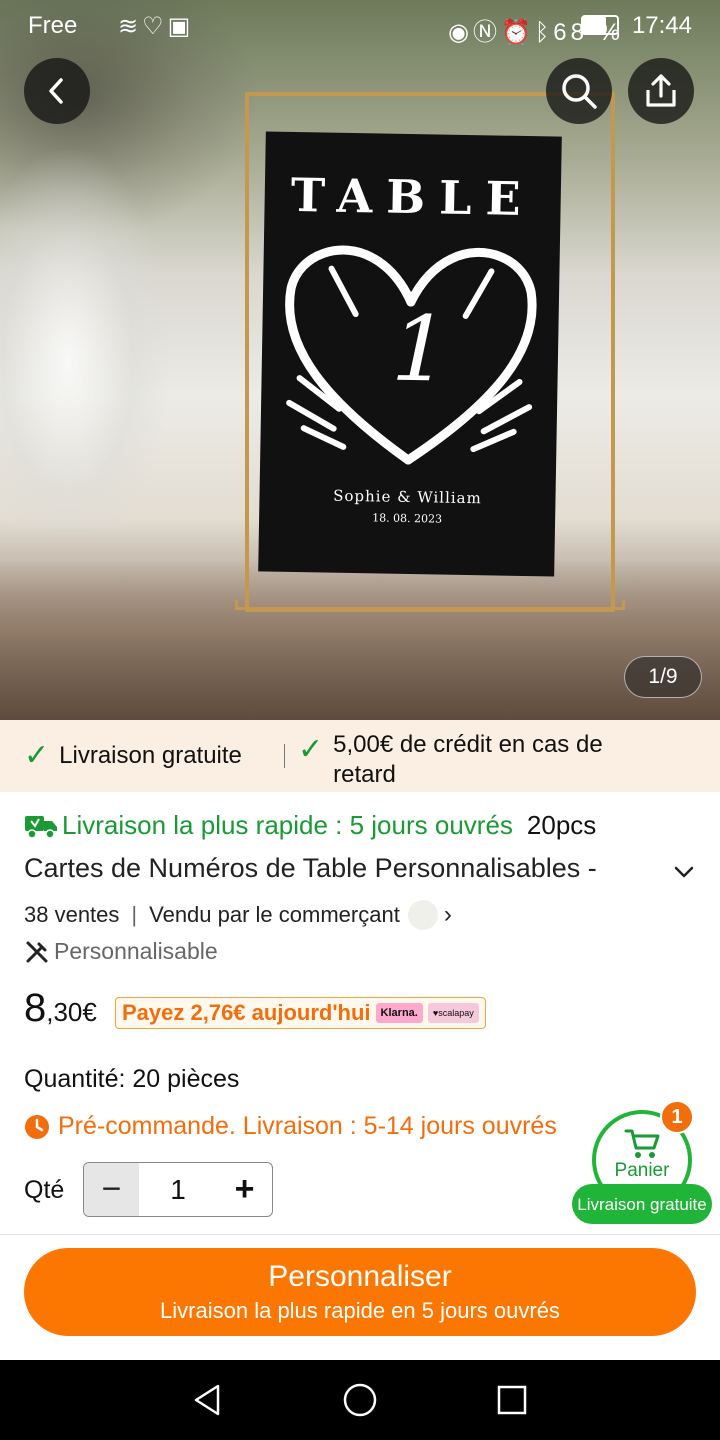 This screenshot has width=720, height=1440. Describe the element at coordinates (460, 32) in the screenshot. I see `eye-icon: ◉` at that location.